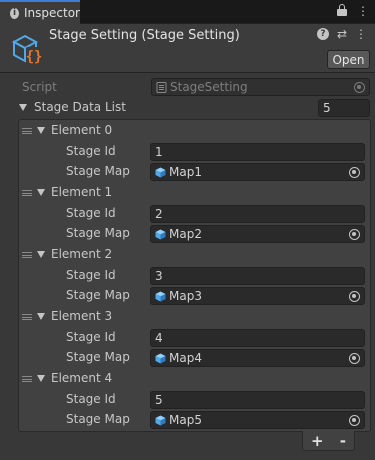 Image resolution: width=375 pixels, height=460 pixels. Describe the element at coordinates (209, 87) in the screenshot. I see `script-value: StageSetting` at that location.